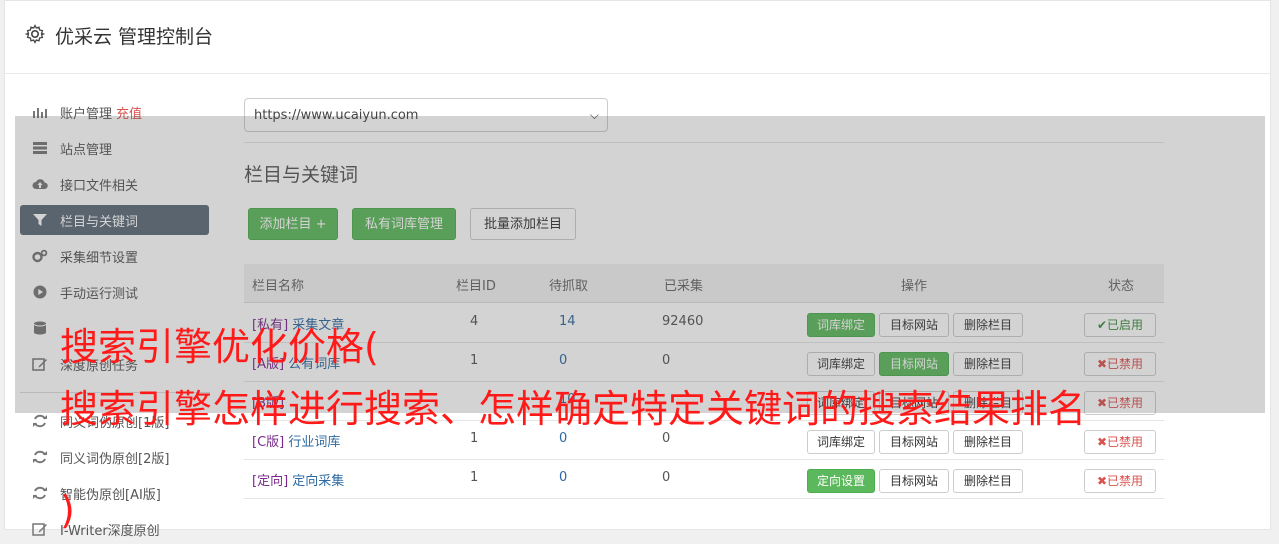 This screenshot has width=1279, height=544. Describe the element at coordinates (841, 442) in the screenshot. I see `lexicon-bind-button: 词库绑定` at that location.